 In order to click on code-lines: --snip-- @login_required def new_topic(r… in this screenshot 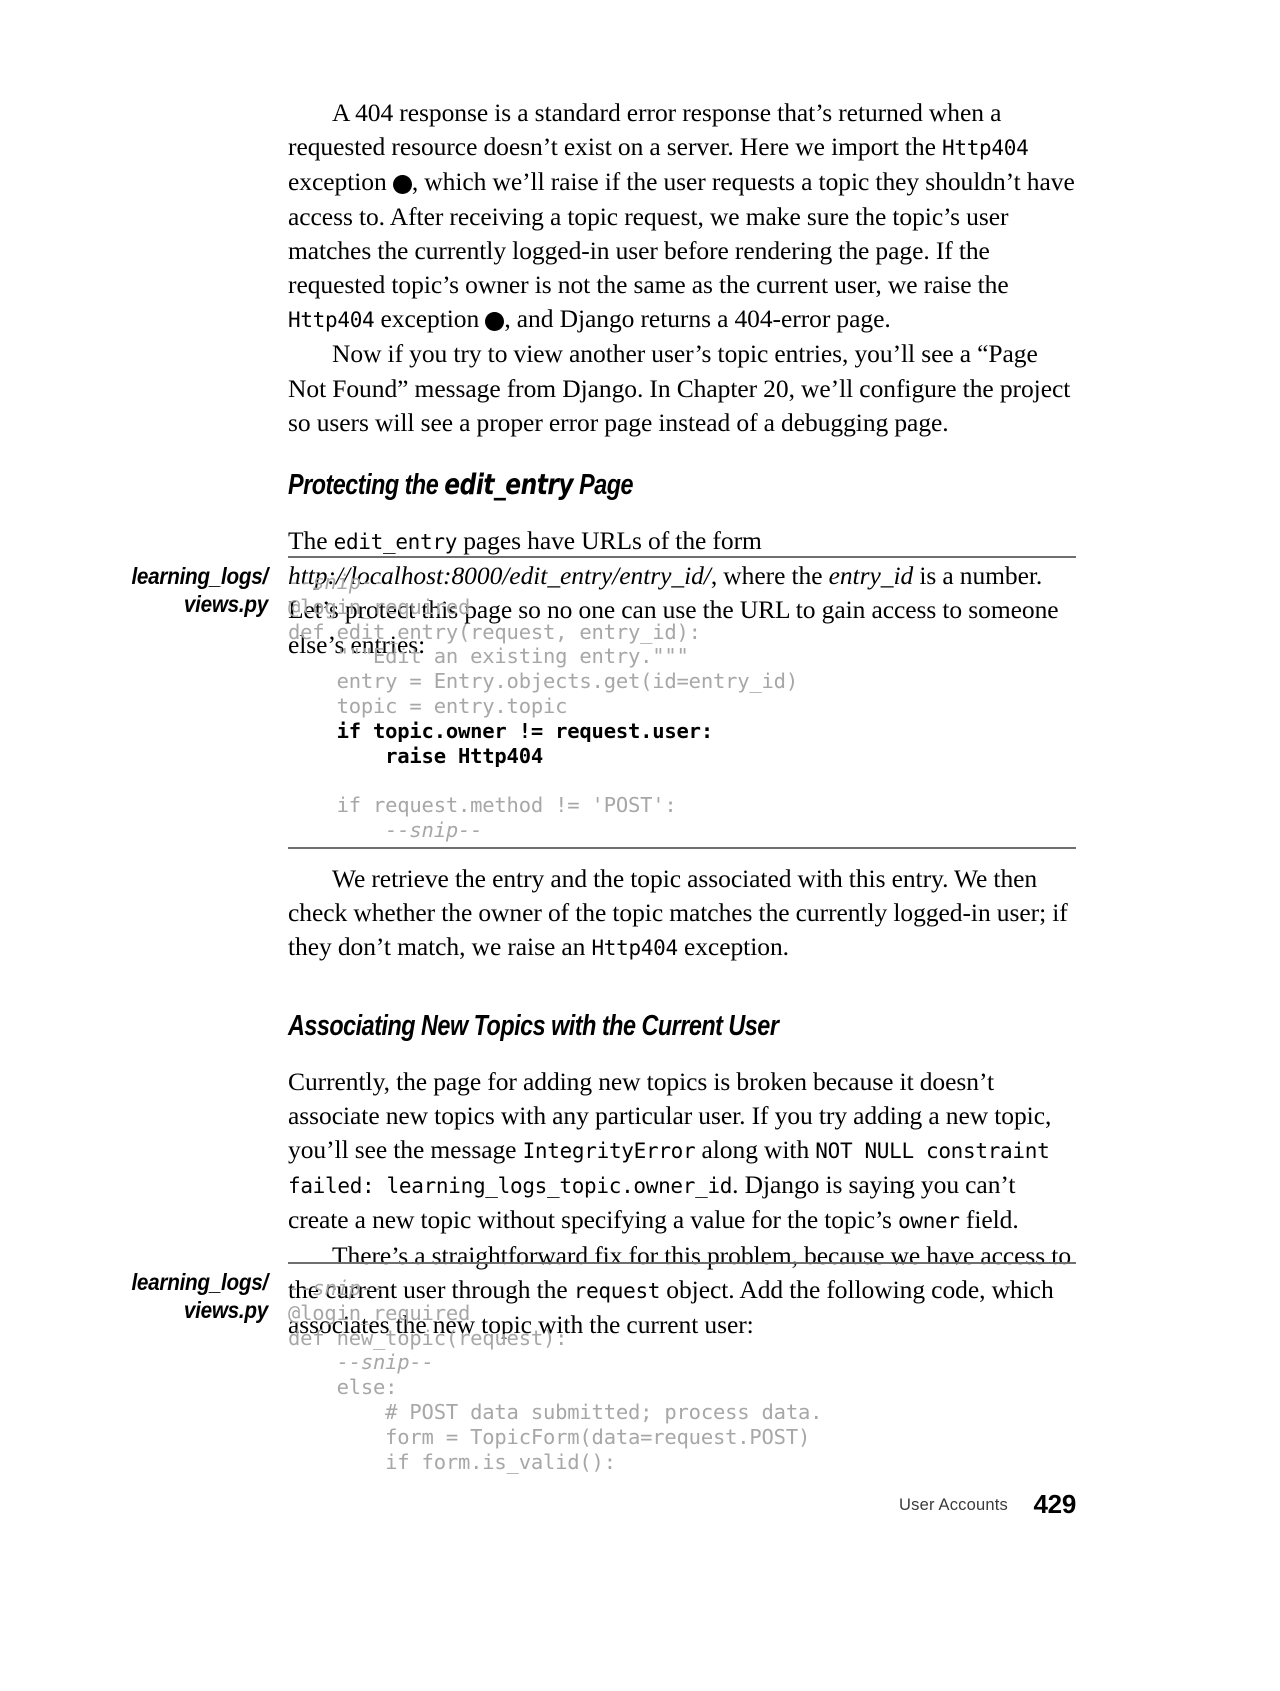, I will do `click(555, 1375)`.